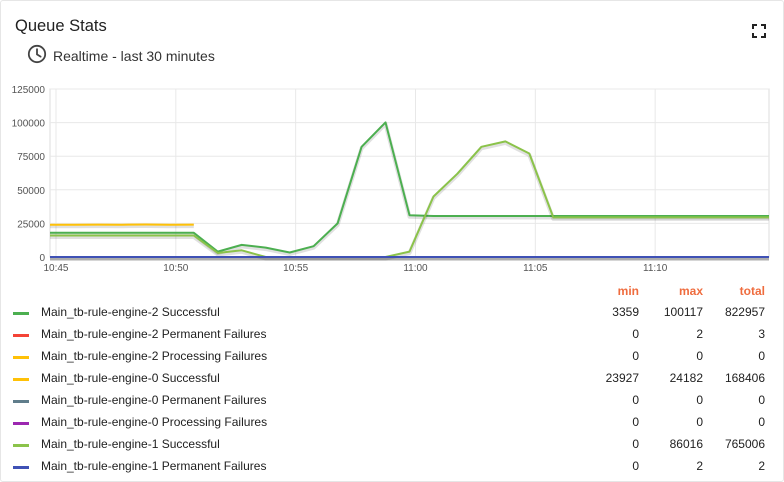 The image size is (784, 482). I want to click on legend-label: Main_tb-rule-engine-2 Permanent Failures, so click(154, 334).